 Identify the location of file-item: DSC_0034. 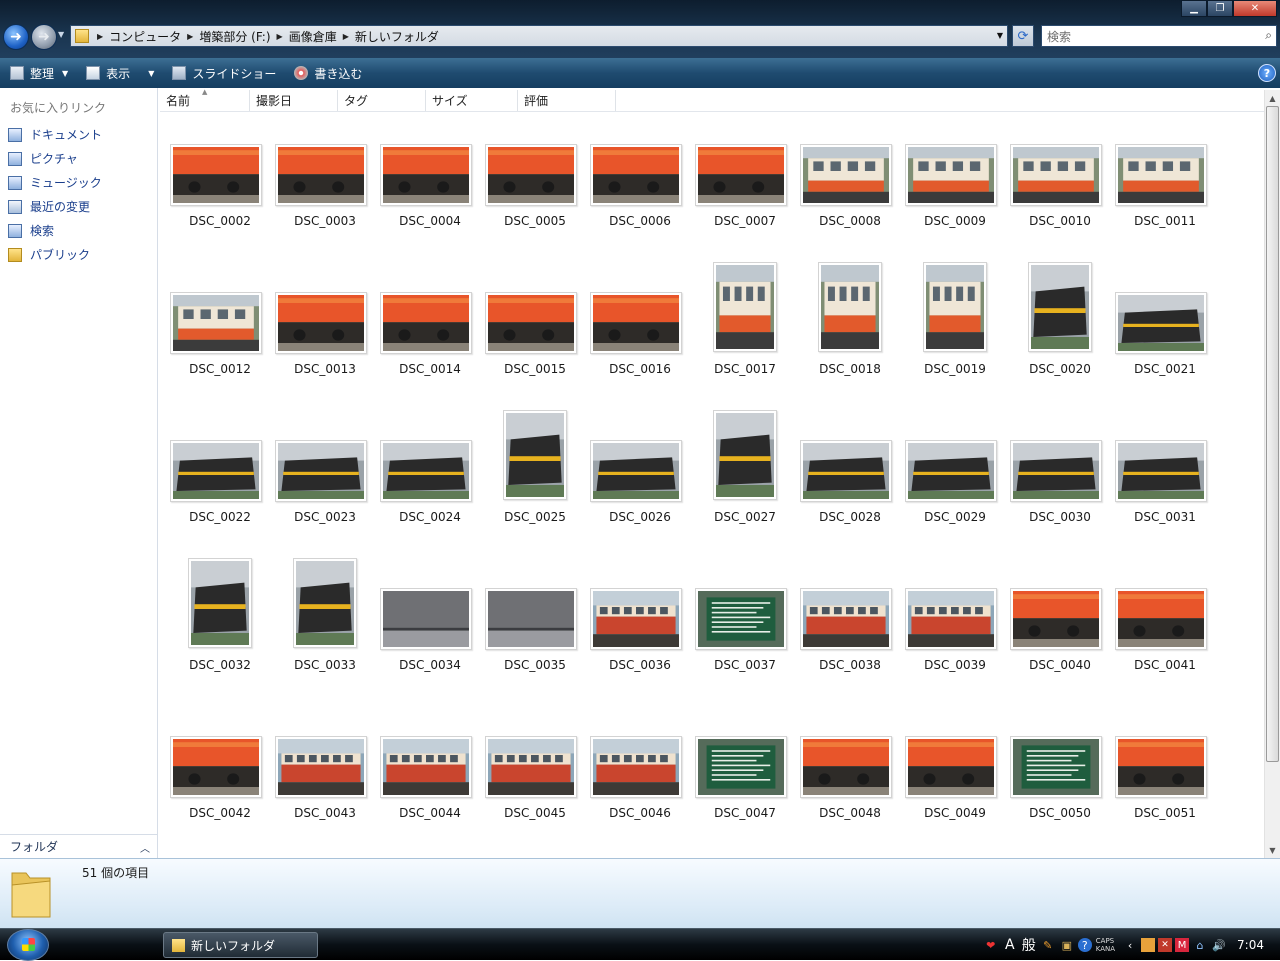
(430, 626).